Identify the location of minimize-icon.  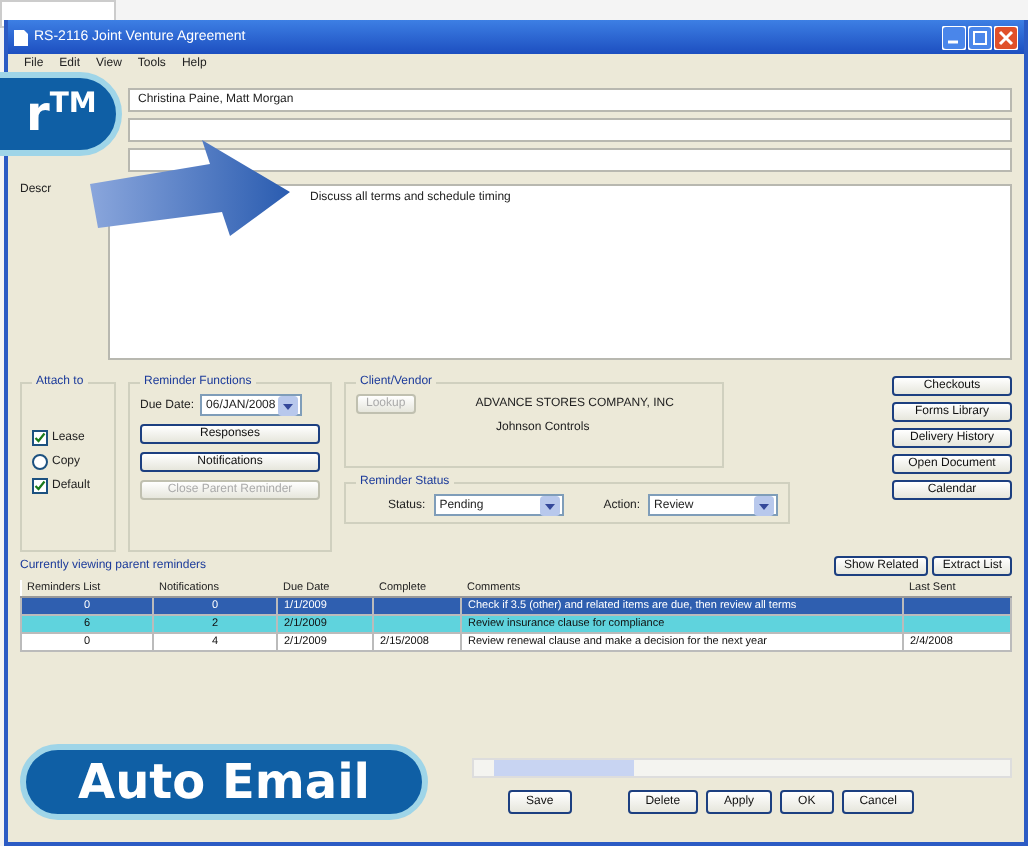
(954, 37).